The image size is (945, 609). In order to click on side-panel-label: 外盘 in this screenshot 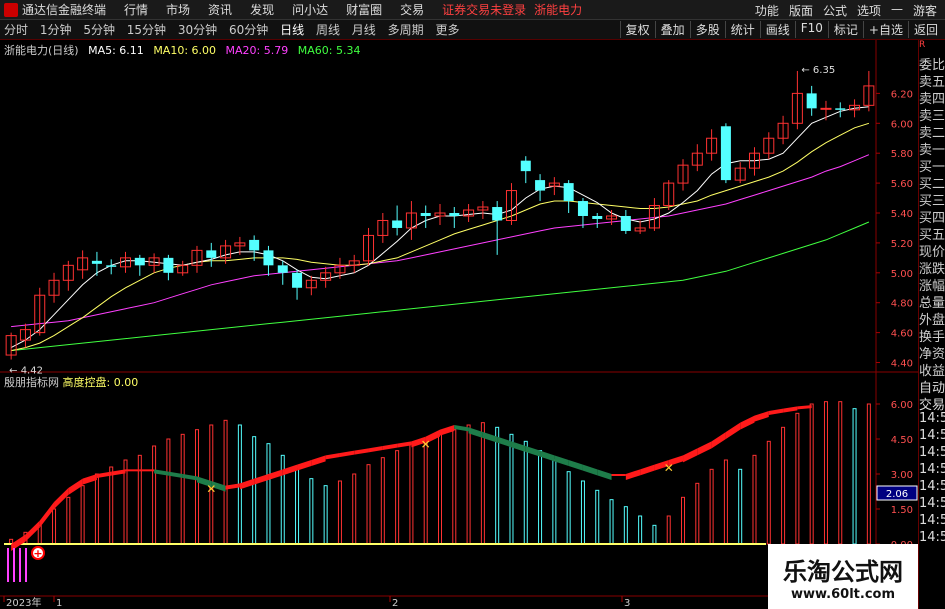, I will do `click(932, 317)`.